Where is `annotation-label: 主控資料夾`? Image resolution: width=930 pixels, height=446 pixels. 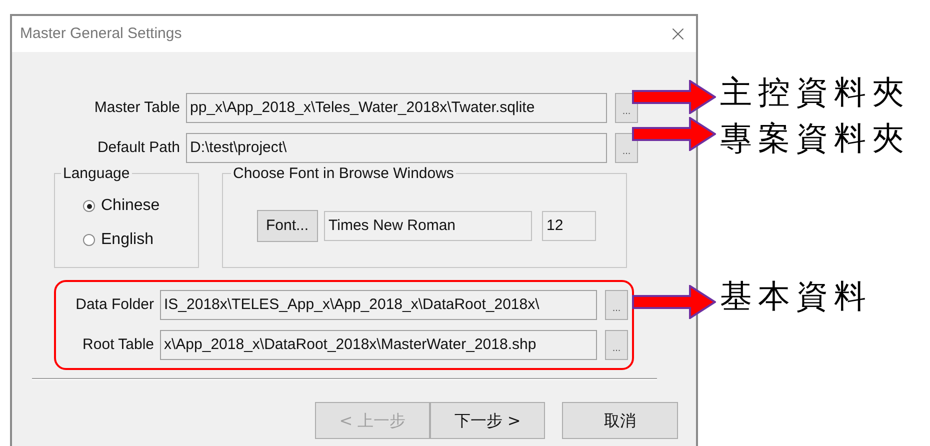 annotation-label: 主控資料夾 is located at coordinates (815, 92).